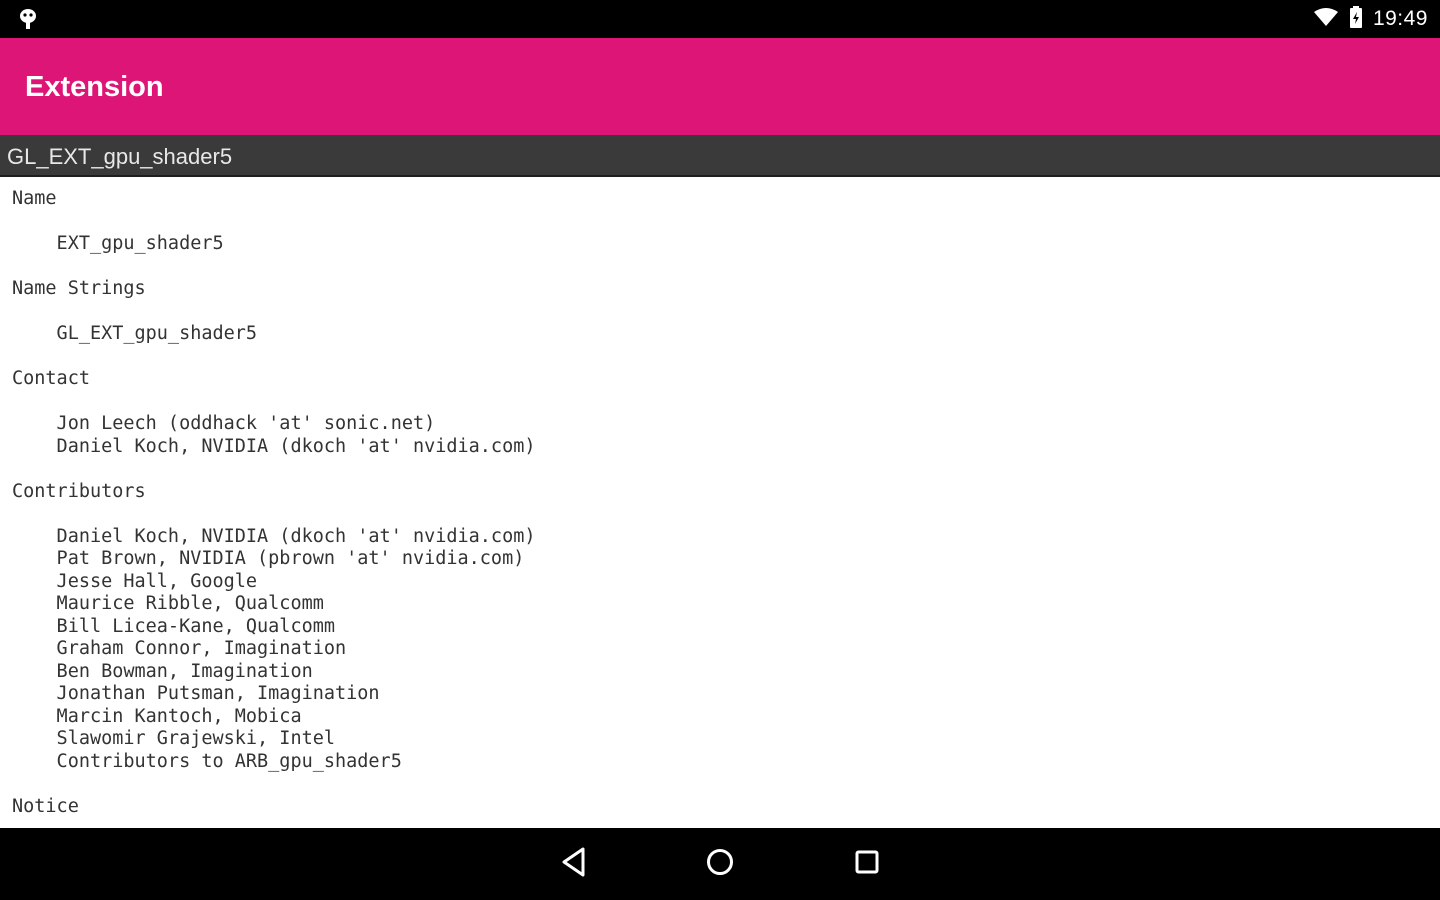 This screenshot has height=900, width=1440. I want to click on android-debug-icon, so click(28, 19).